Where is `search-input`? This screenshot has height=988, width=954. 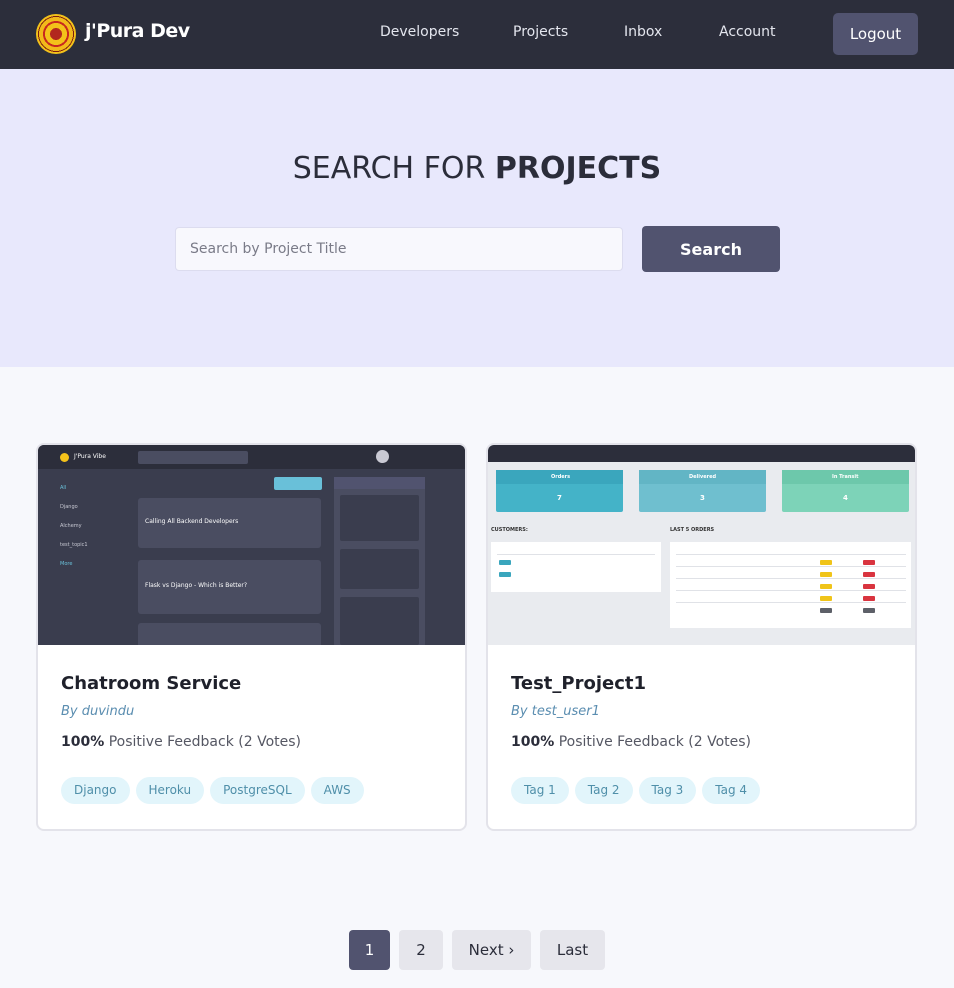
search-input is located at coordinates (399, 249).